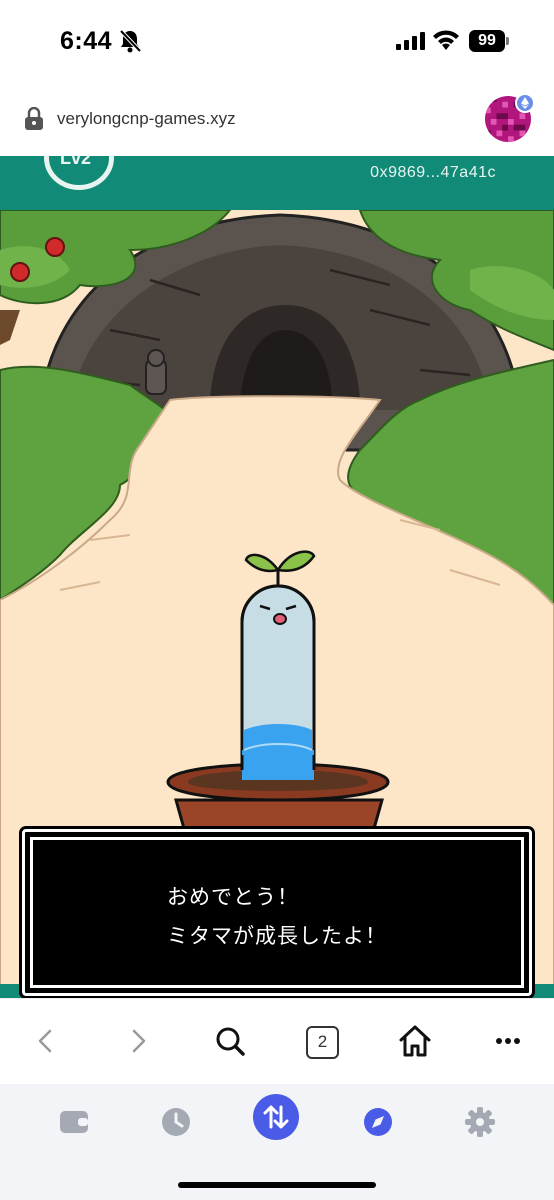 The width and height of the screenshot is (554, 1200). Describe the element at coordinates (277, 183) in the screenshot. I see `game-header: Lv2 0x9869...47a41c` at that location.